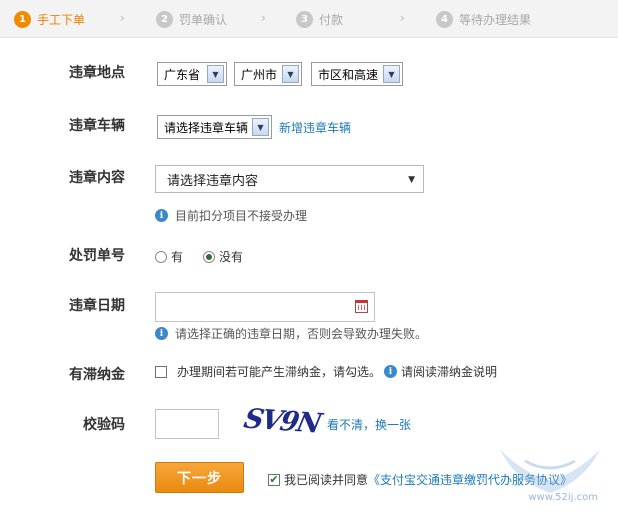 The height and width of the screenshot is (513, 618). Describe the element at coordinates (279, 372) in the screenshot. I see `late-fee-text: 办理期间若可能产生滞纳金，请勾选。` at that location.